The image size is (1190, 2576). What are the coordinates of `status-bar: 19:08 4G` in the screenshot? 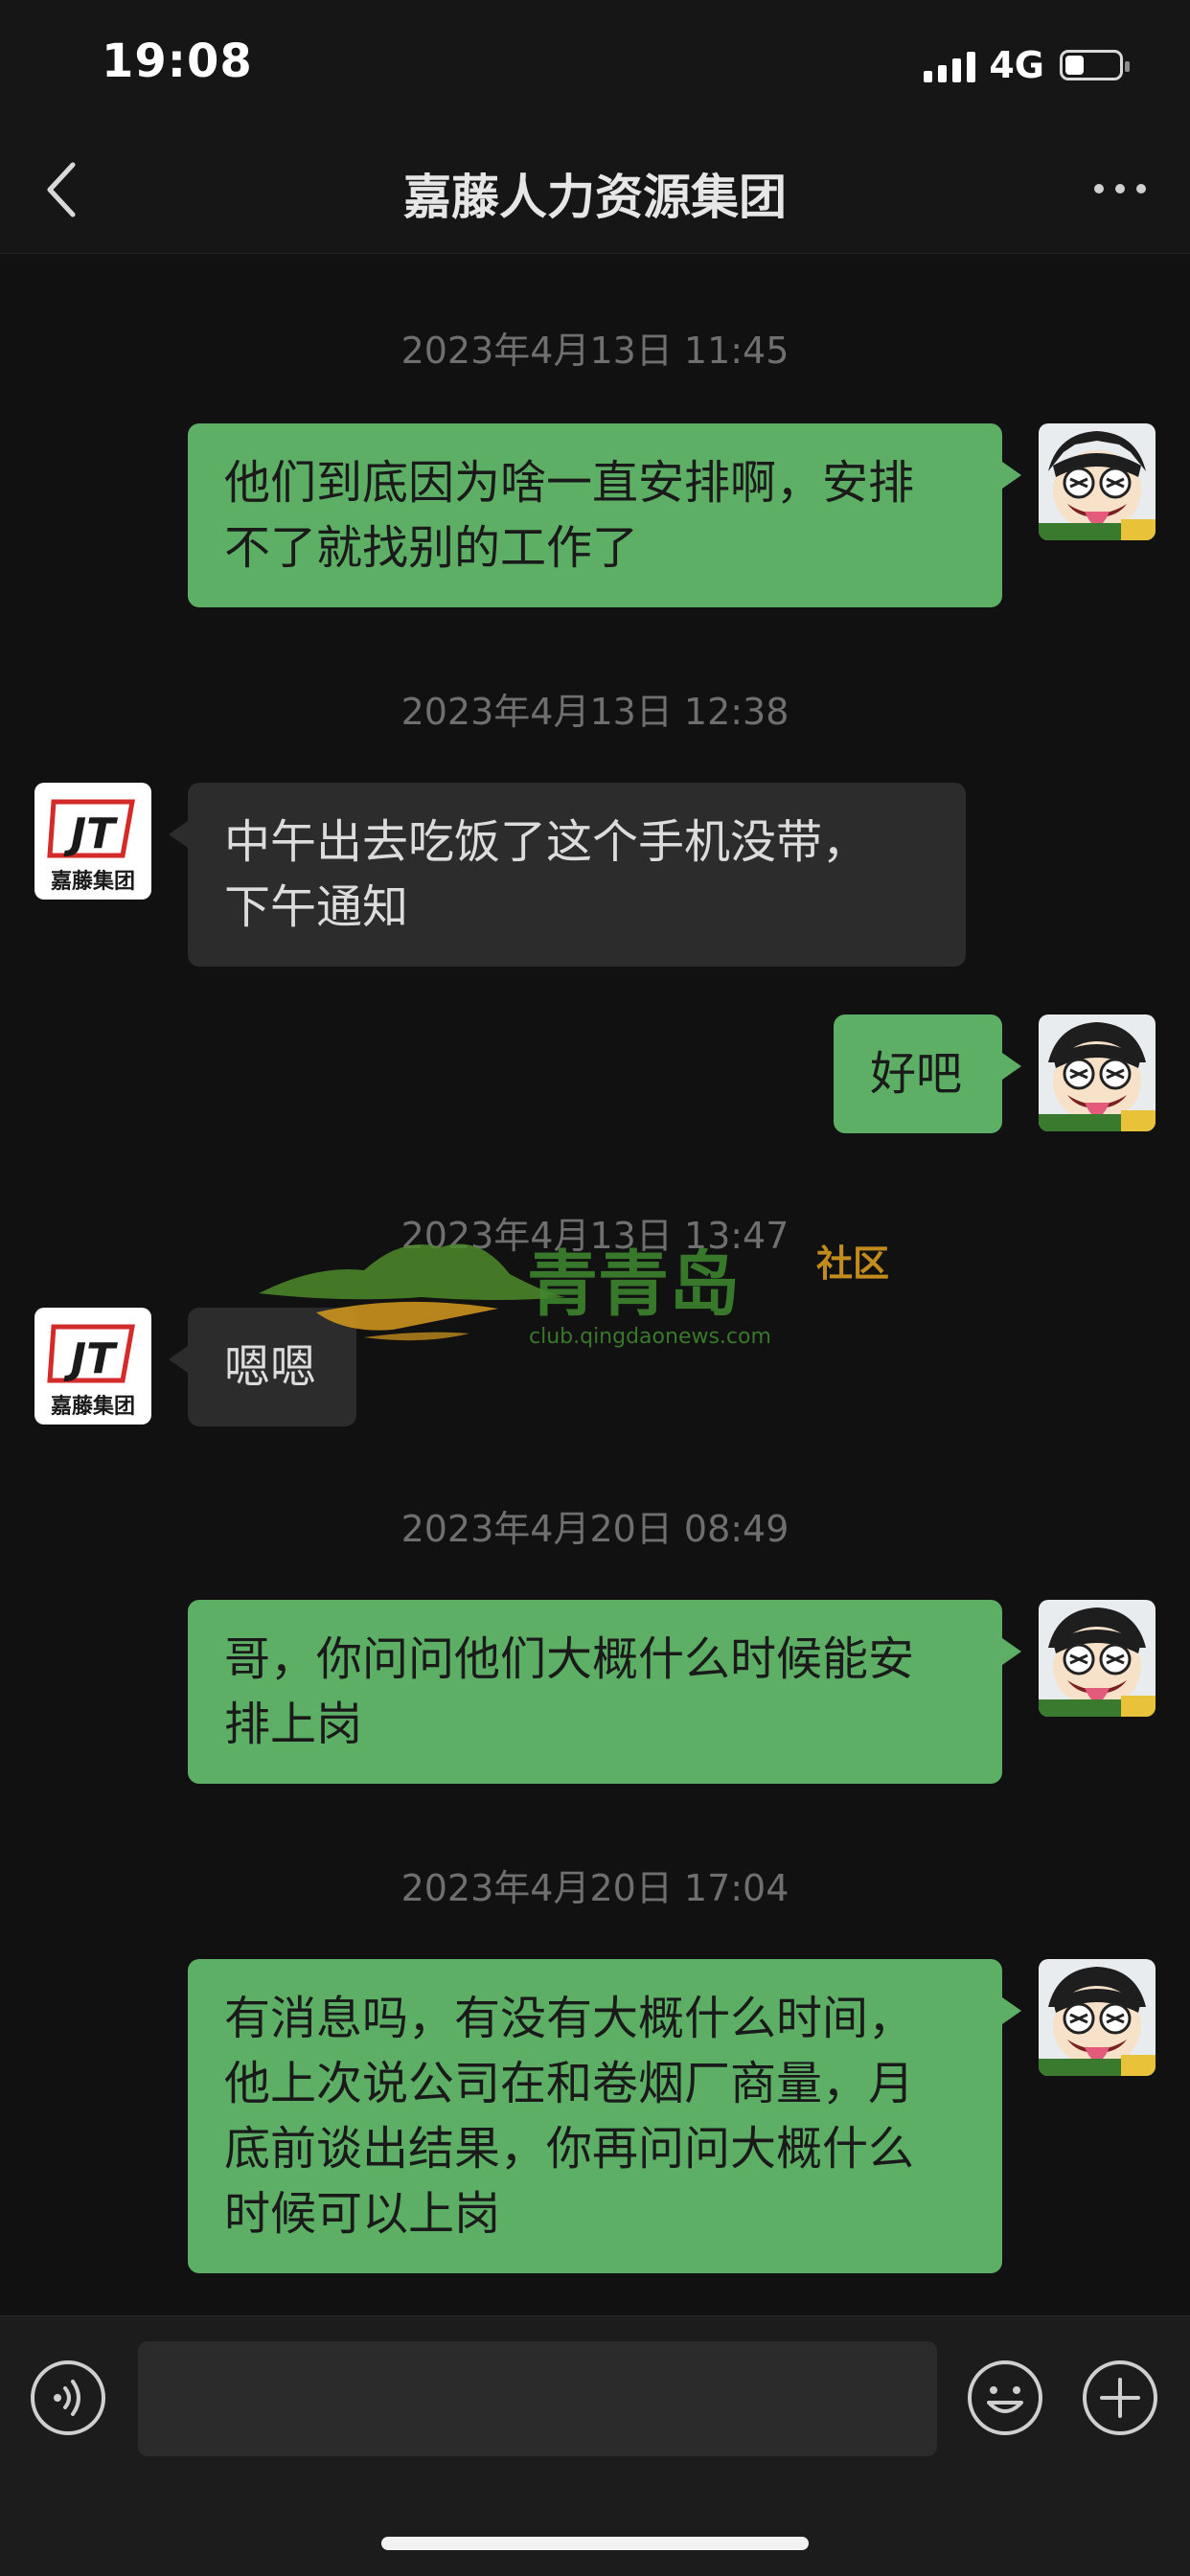 It's located at (595, 65).